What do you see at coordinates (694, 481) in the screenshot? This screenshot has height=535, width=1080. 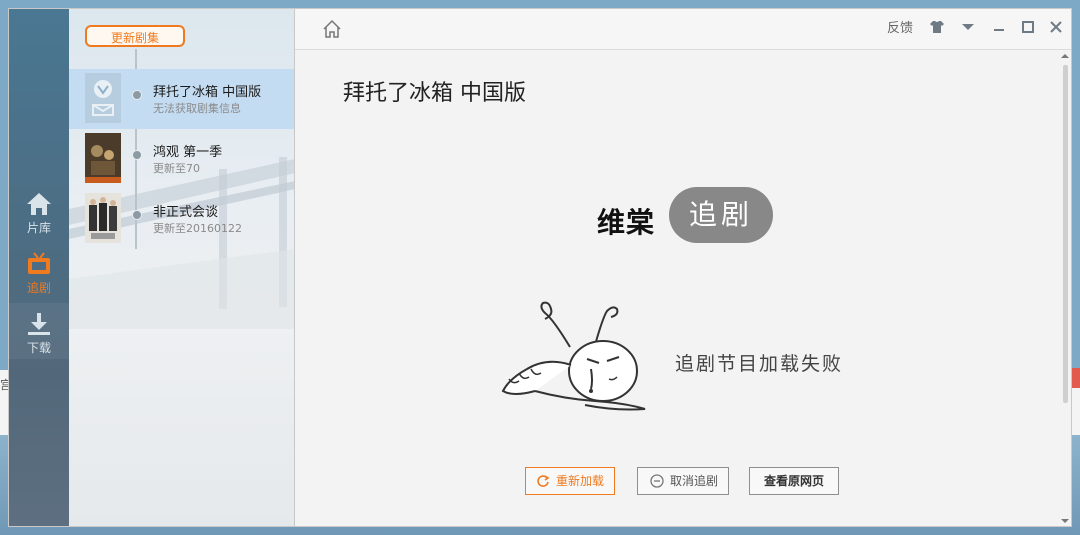 I see `cancel-follow-label: 取消追剧` at bounding box center [694, 481].